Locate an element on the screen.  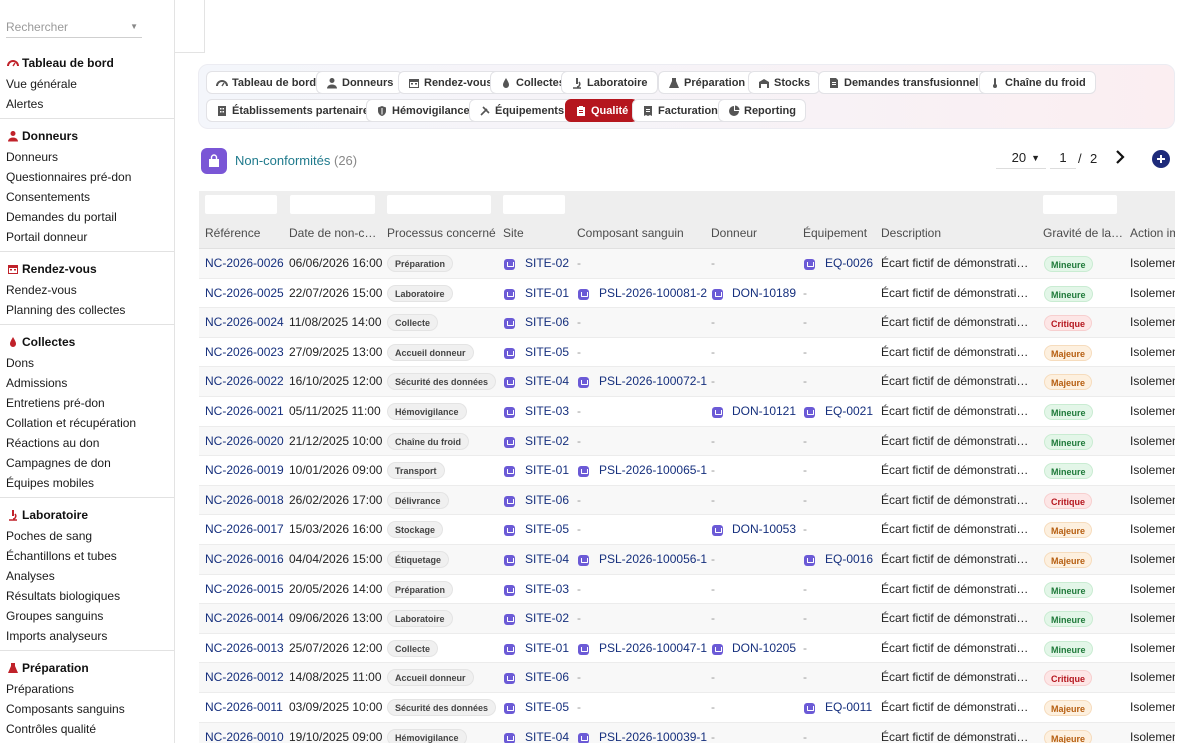
donor-link: DON-10205 is located at coordinates (764, 648).